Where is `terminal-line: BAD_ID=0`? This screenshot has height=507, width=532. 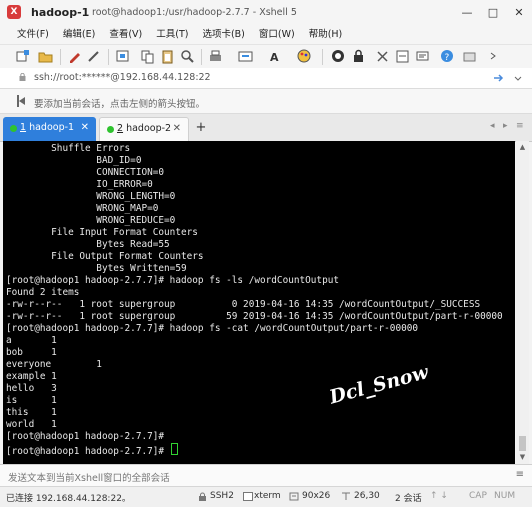
terminal-line: BAD_ID=0 is located at coordinates (74, 160).